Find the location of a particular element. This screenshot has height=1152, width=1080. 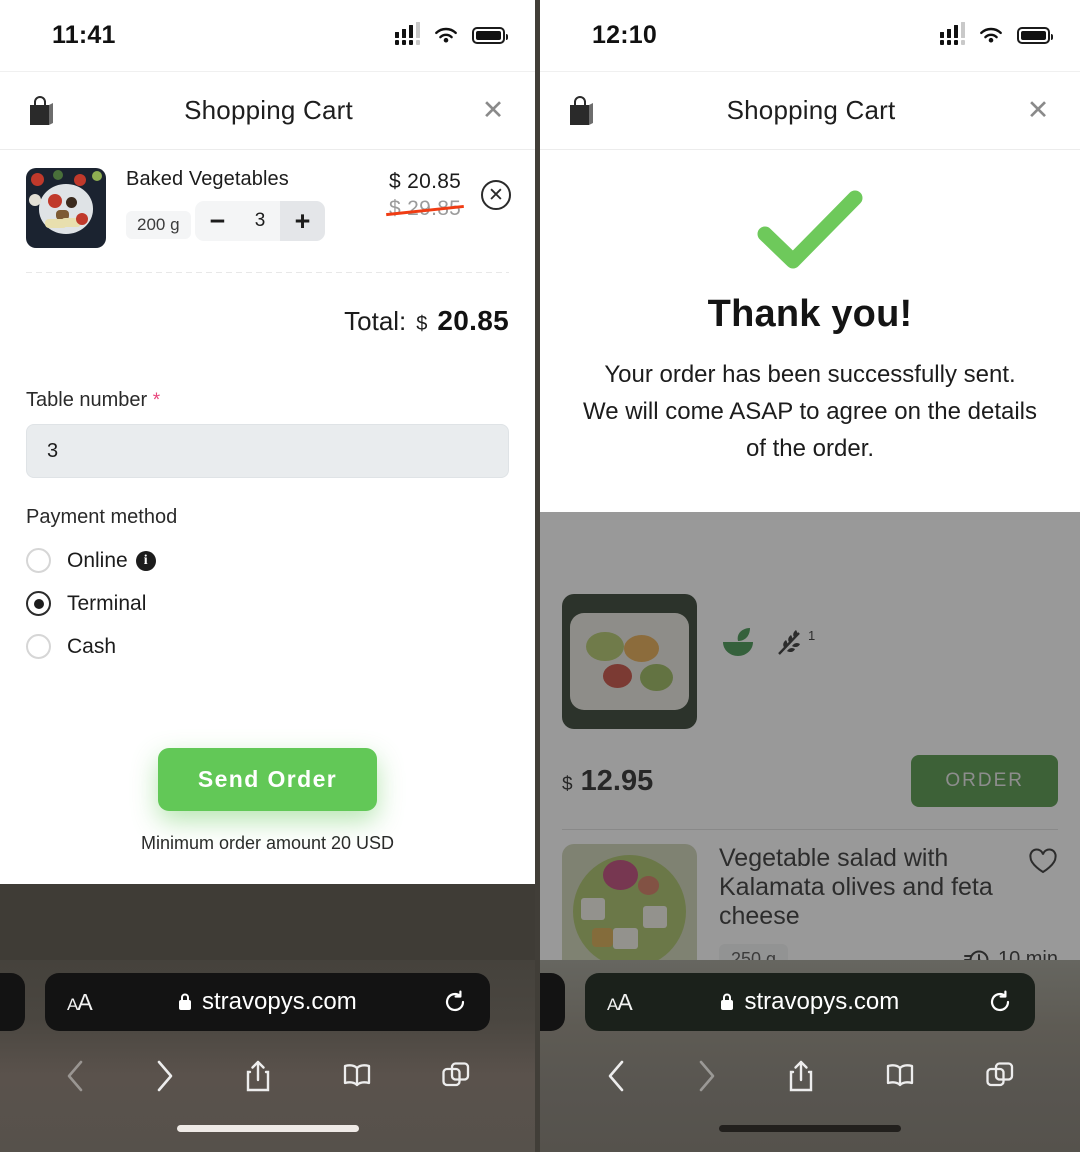

required-asterisk: * is located at coordinates (156, 400).